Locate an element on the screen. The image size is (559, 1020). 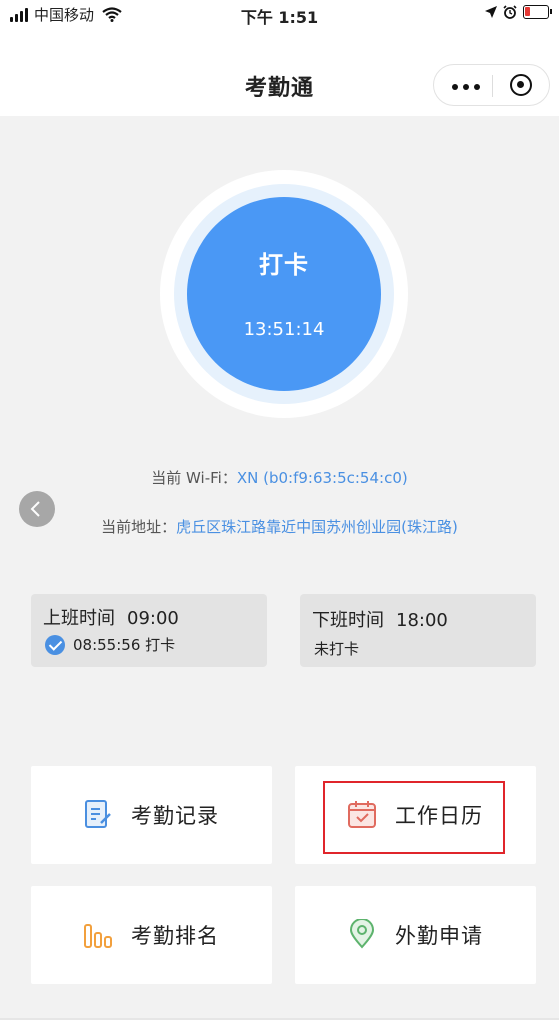
off-duty-status-text: 未打卡 is located at coordinates (337, 649).